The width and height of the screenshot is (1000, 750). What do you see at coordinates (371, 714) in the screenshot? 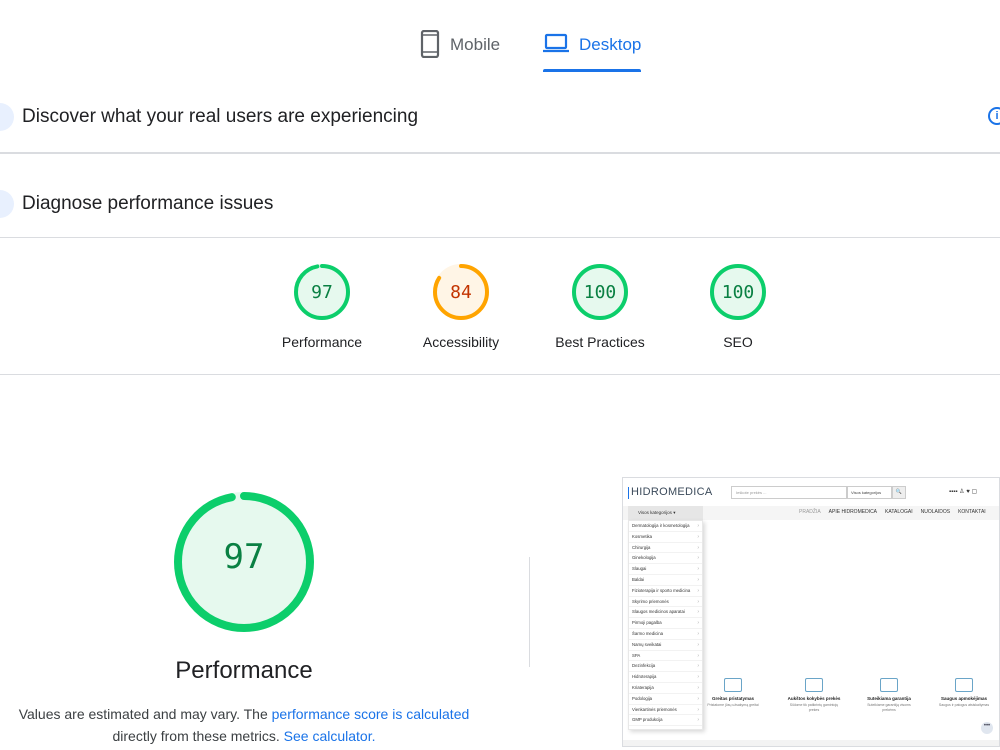
I see `score-calculated-link: performance score is calculated` at bounding box center [371, 714].